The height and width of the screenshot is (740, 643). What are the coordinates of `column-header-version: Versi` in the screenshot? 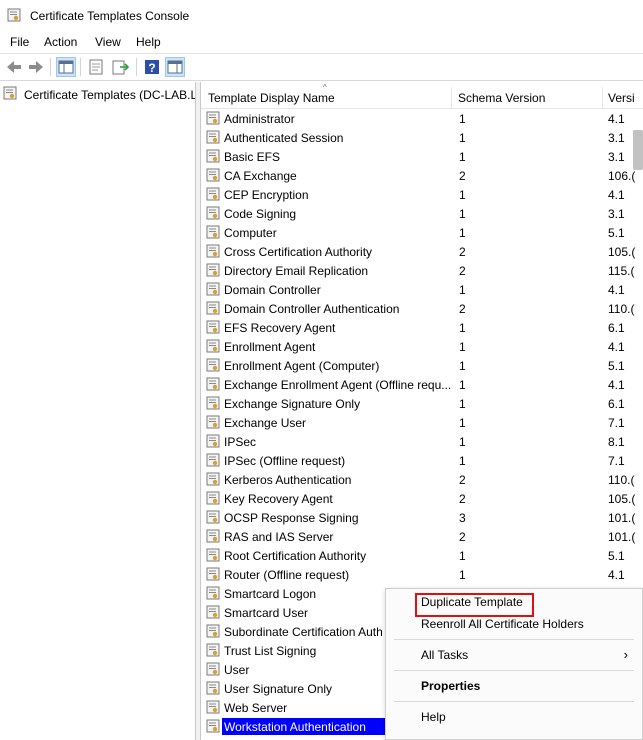 It's located at (625, 97).